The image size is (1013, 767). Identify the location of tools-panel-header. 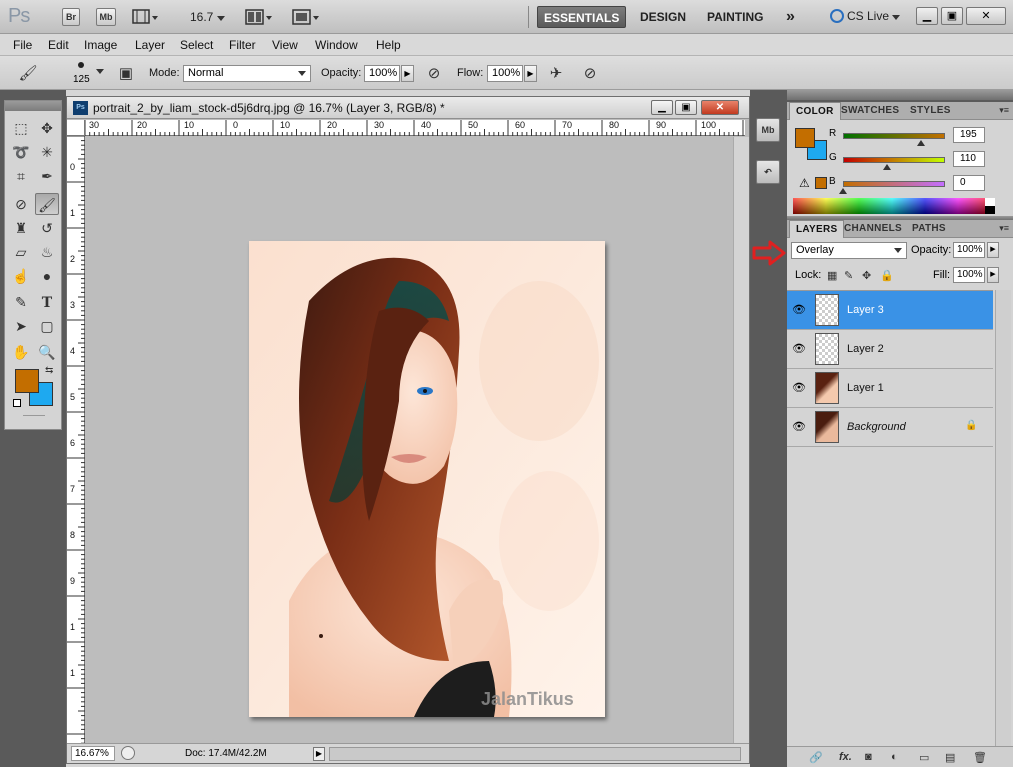
(33, 106).